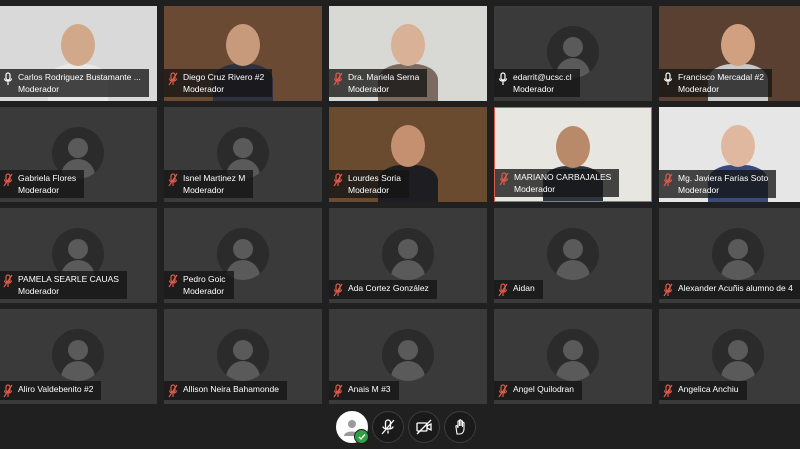 This screenshot has width=800, height=449. Describe the element at coordinates (723, 178) in the screenshot. I see `participant-name: Mg. Javiera Farías Soto` at that location.